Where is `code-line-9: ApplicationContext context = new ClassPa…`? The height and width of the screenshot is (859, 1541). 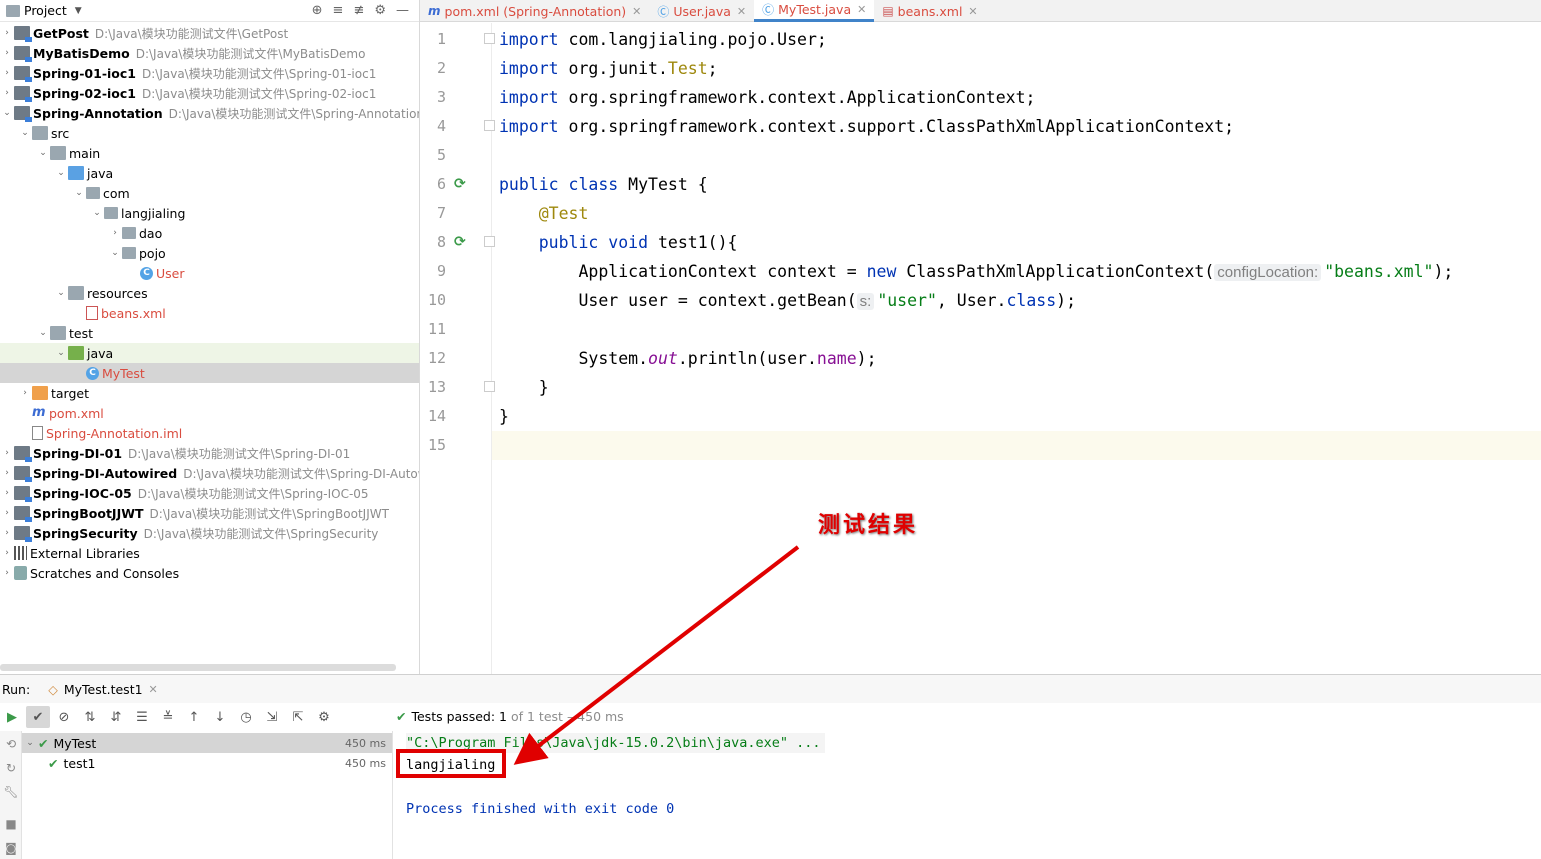
code-line-9: ApplicationContext context = new ClassPa… is located at coordinates (1020, 271).